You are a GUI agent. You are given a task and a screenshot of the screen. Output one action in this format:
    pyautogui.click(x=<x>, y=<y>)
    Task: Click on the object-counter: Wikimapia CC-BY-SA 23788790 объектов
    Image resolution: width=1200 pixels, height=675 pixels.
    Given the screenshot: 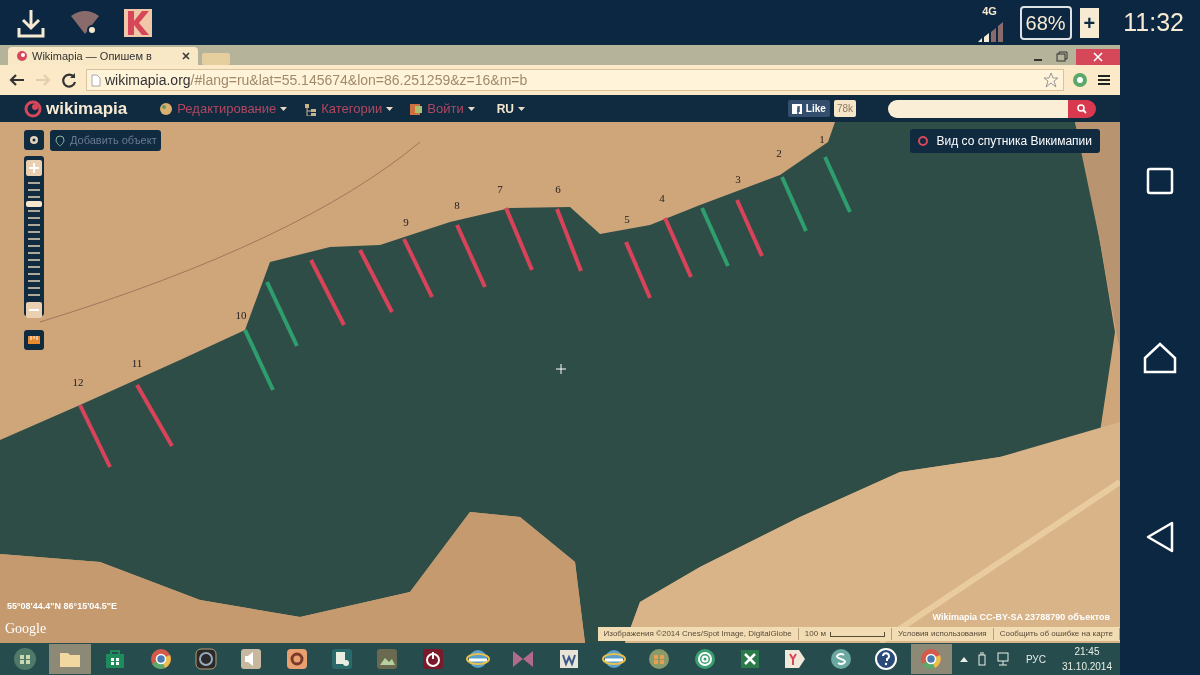 What is the action you would take?
    pyautogui.click(x=1021, y=617)
    